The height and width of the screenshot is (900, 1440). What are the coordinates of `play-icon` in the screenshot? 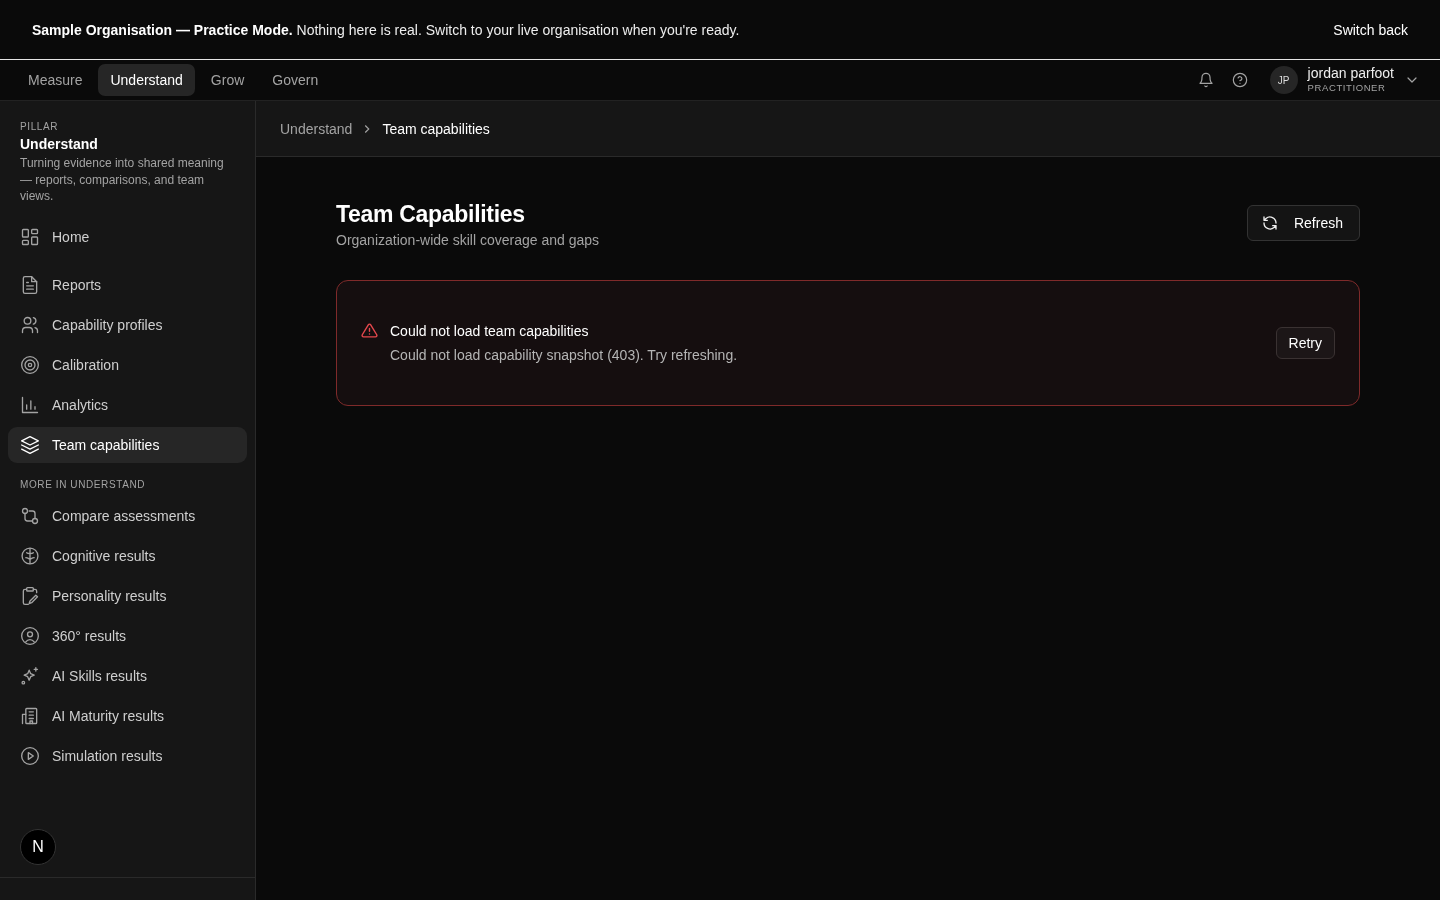 It's located at (30, 755).